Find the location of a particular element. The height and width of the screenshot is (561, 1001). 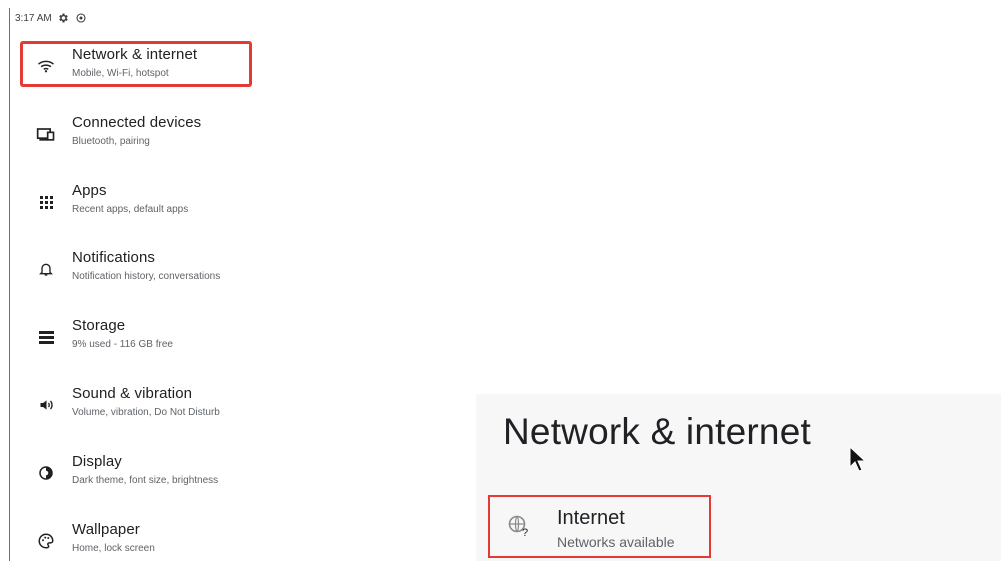

apps-grid-icon is located at coordinates (46, 202).